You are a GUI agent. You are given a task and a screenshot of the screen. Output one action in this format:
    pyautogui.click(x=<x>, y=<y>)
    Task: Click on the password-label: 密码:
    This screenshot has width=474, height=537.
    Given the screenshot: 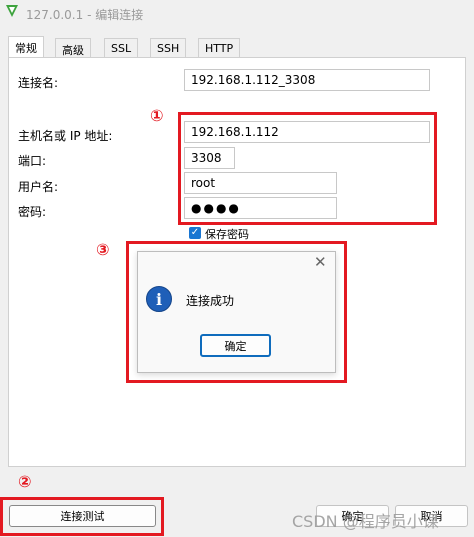 What is the action you would take?
    pyautogui.click(x=32, y=212)
    